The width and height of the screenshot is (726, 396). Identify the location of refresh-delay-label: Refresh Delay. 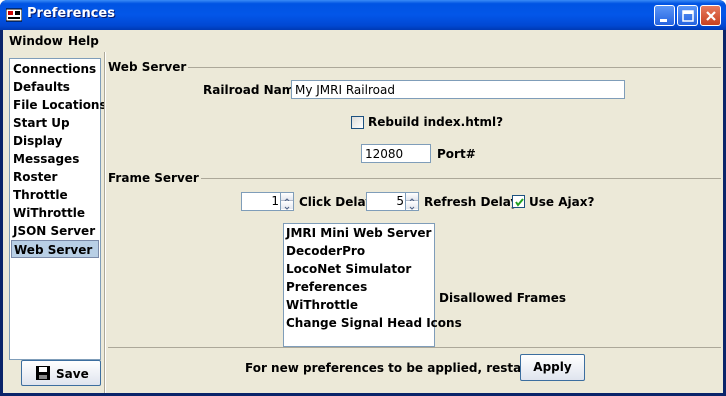
(471, 202).